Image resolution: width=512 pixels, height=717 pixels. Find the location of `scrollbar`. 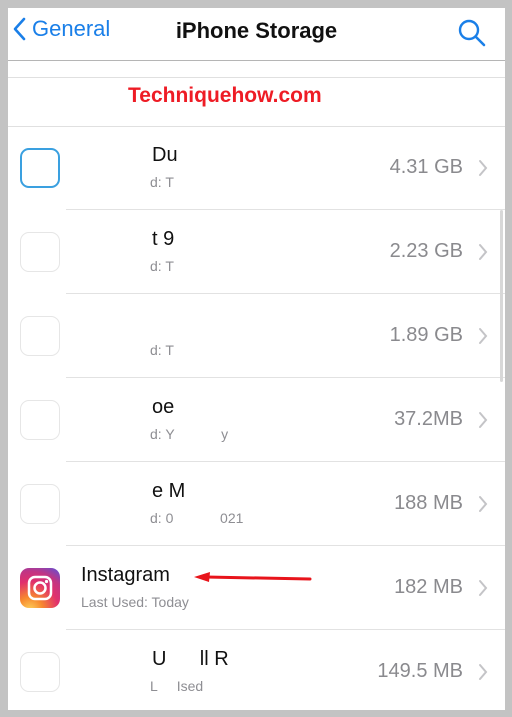

scrollbar is located at coordinates (501, 296).